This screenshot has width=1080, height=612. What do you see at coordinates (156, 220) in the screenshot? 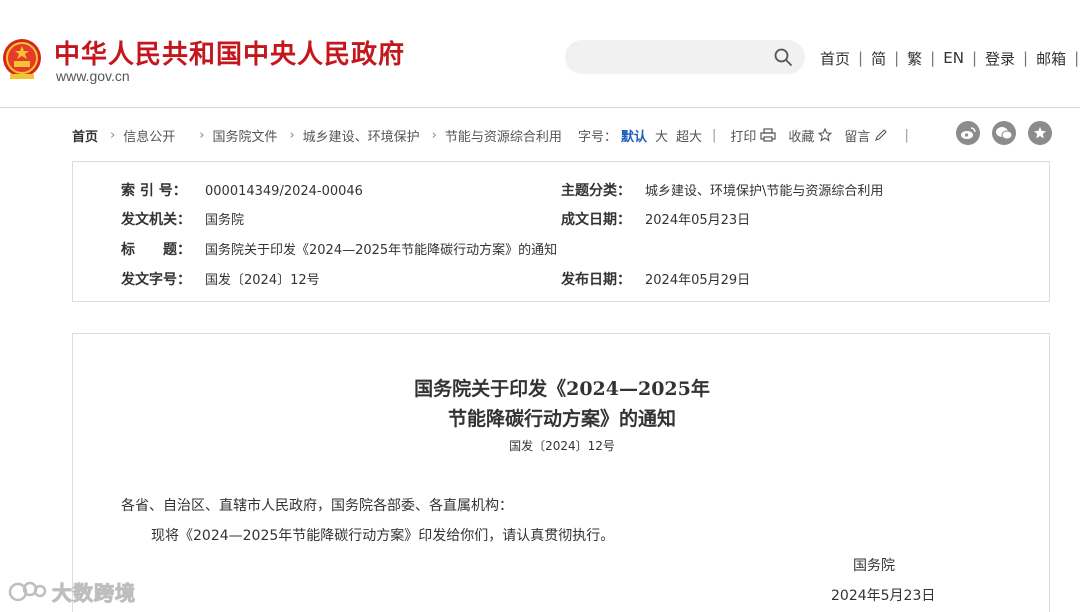
I see `issuer-label: 发文机关：` at bounding box center [156, 220].